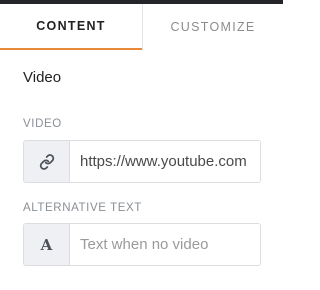 The height and width of the screenshot is (290, 320). I want to click on text-letter-a-glyph: A, so click(46, 244).